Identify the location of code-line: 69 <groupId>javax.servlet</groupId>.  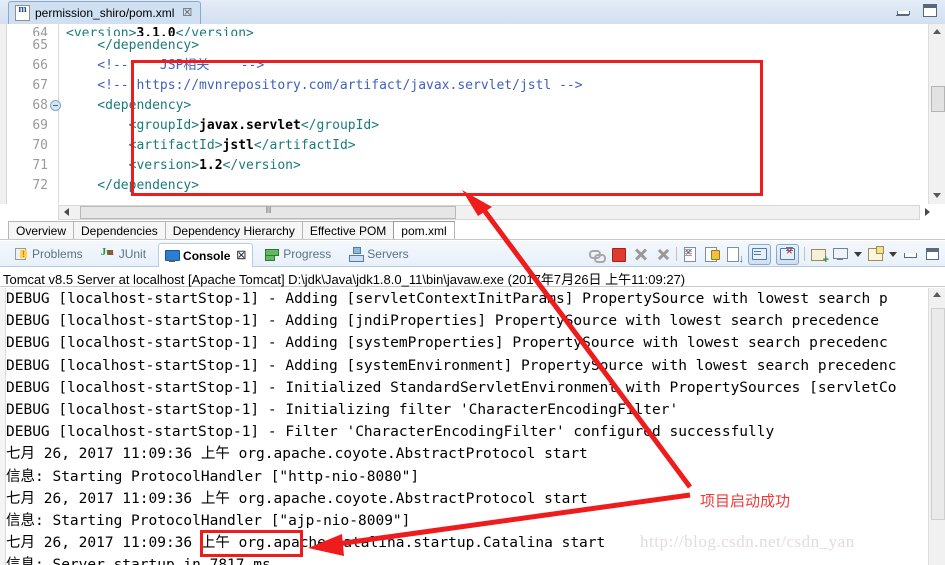
(440, 126).